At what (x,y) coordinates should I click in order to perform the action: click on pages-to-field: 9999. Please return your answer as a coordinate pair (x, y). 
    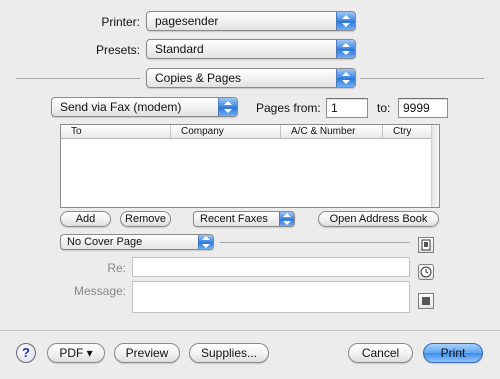
    Looking at the image, I should click on (423, 108).